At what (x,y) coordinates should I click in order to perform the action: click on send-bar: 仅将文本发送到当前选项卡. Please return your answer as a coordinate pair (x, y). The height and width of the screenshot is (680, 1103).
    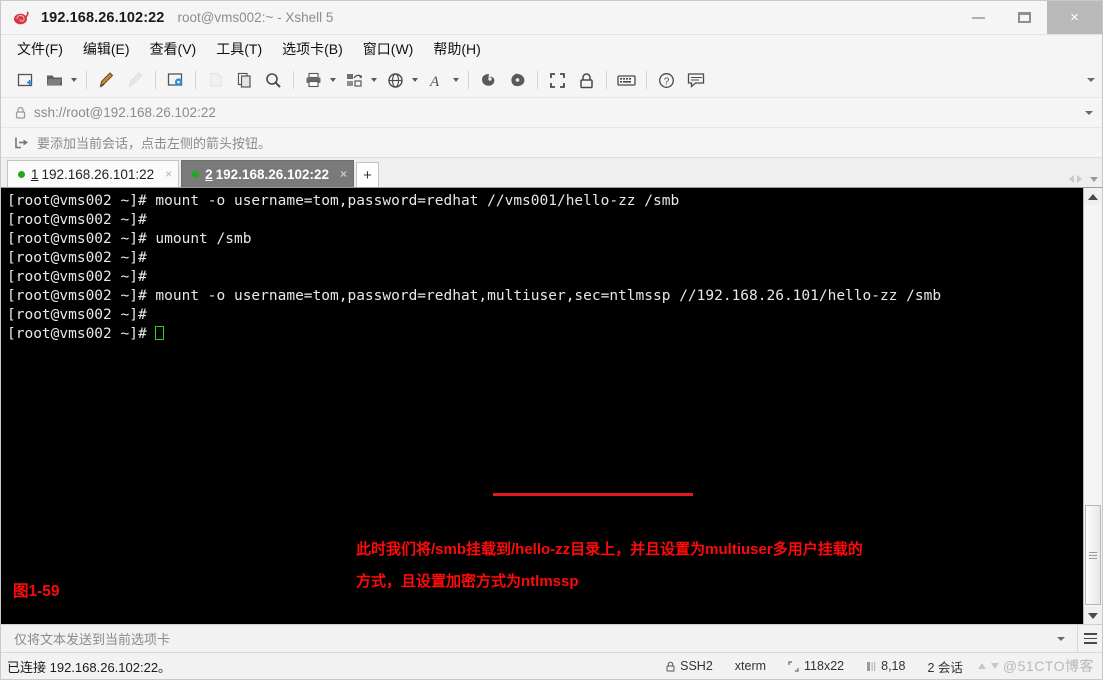
    Looking at the image, I should click on (551, 638).